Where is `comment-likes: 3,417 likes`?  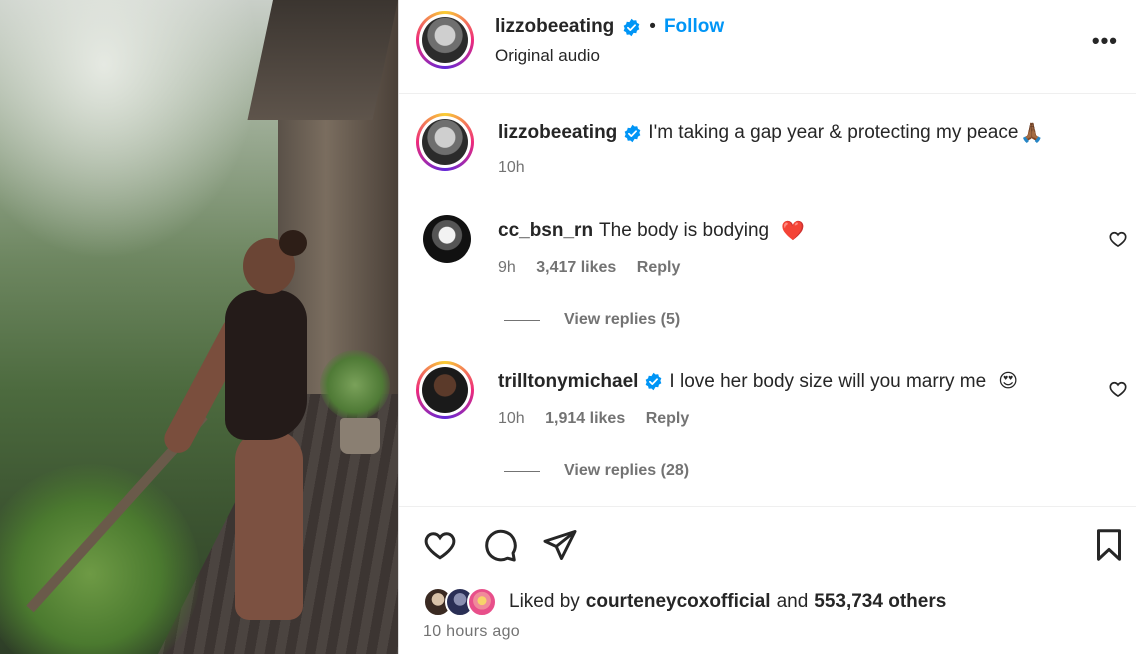 comment-likes: 3,417 likes is located at coordinates (576, 267).